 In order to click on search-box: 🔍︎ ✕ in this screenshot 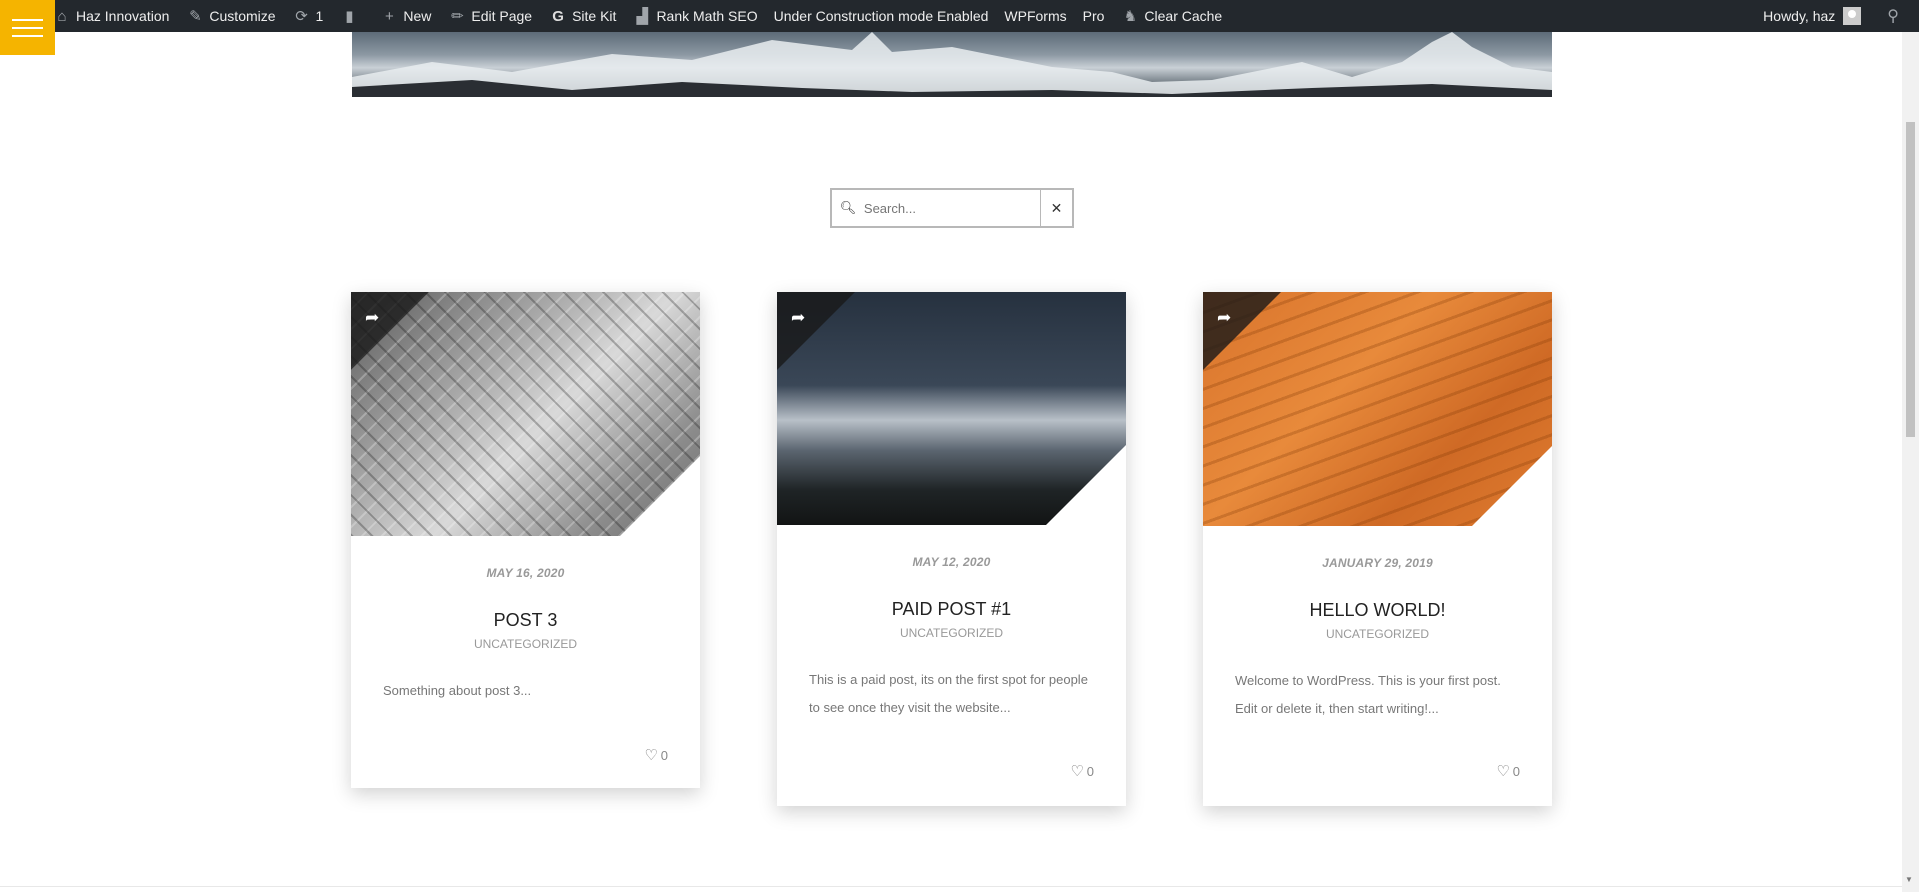, I will do `click(952, 208)`.